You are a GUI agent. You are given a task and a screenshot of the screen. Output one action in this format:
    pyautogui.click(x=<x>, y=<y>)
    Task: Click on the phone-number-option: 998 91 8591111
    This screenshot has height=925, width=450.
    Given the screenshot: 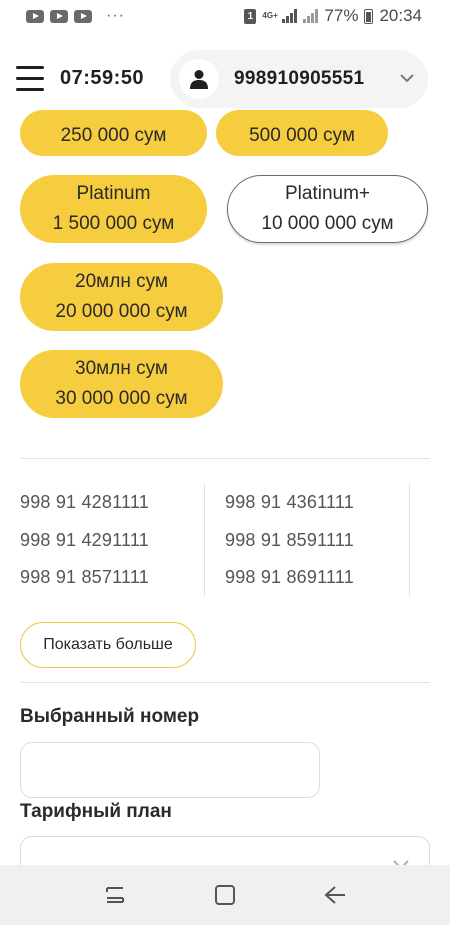 What is the action you would take?
    pyautogui.click(x=289, y=540)
    